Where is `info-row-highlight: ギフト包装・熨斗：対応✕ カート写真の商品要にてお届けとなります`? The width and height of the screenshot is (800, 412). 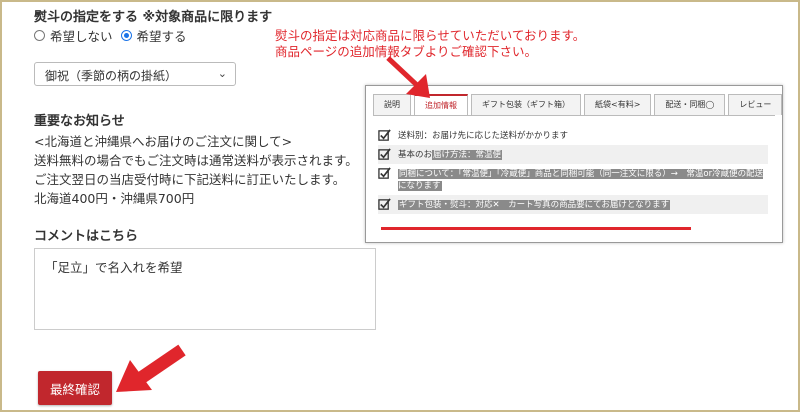 info-row-highlight: ギフト包装・熨斗：対応✕ カート写真の商品要にてお届けとなります is located at coordinates (534, 205).